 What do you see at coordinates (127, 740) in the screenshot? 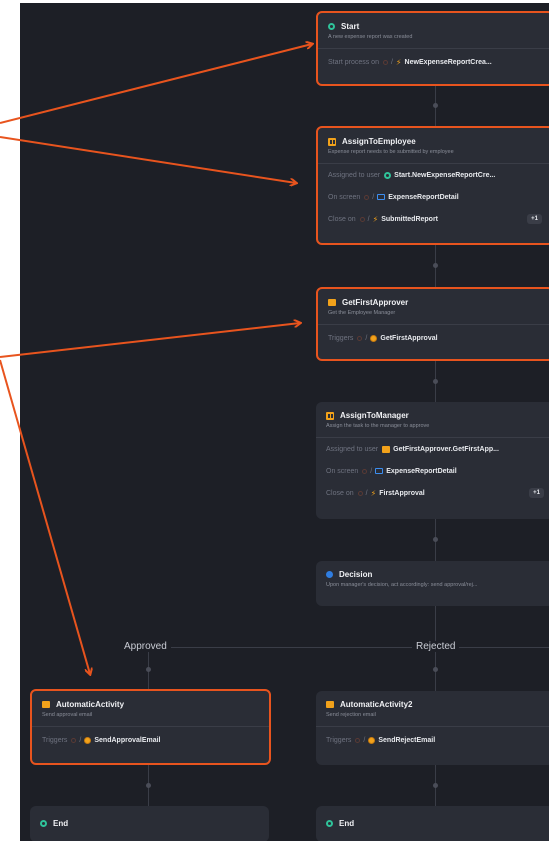
I see `prop-value: SendApprovalEmail` at bounding box center [127, 740].